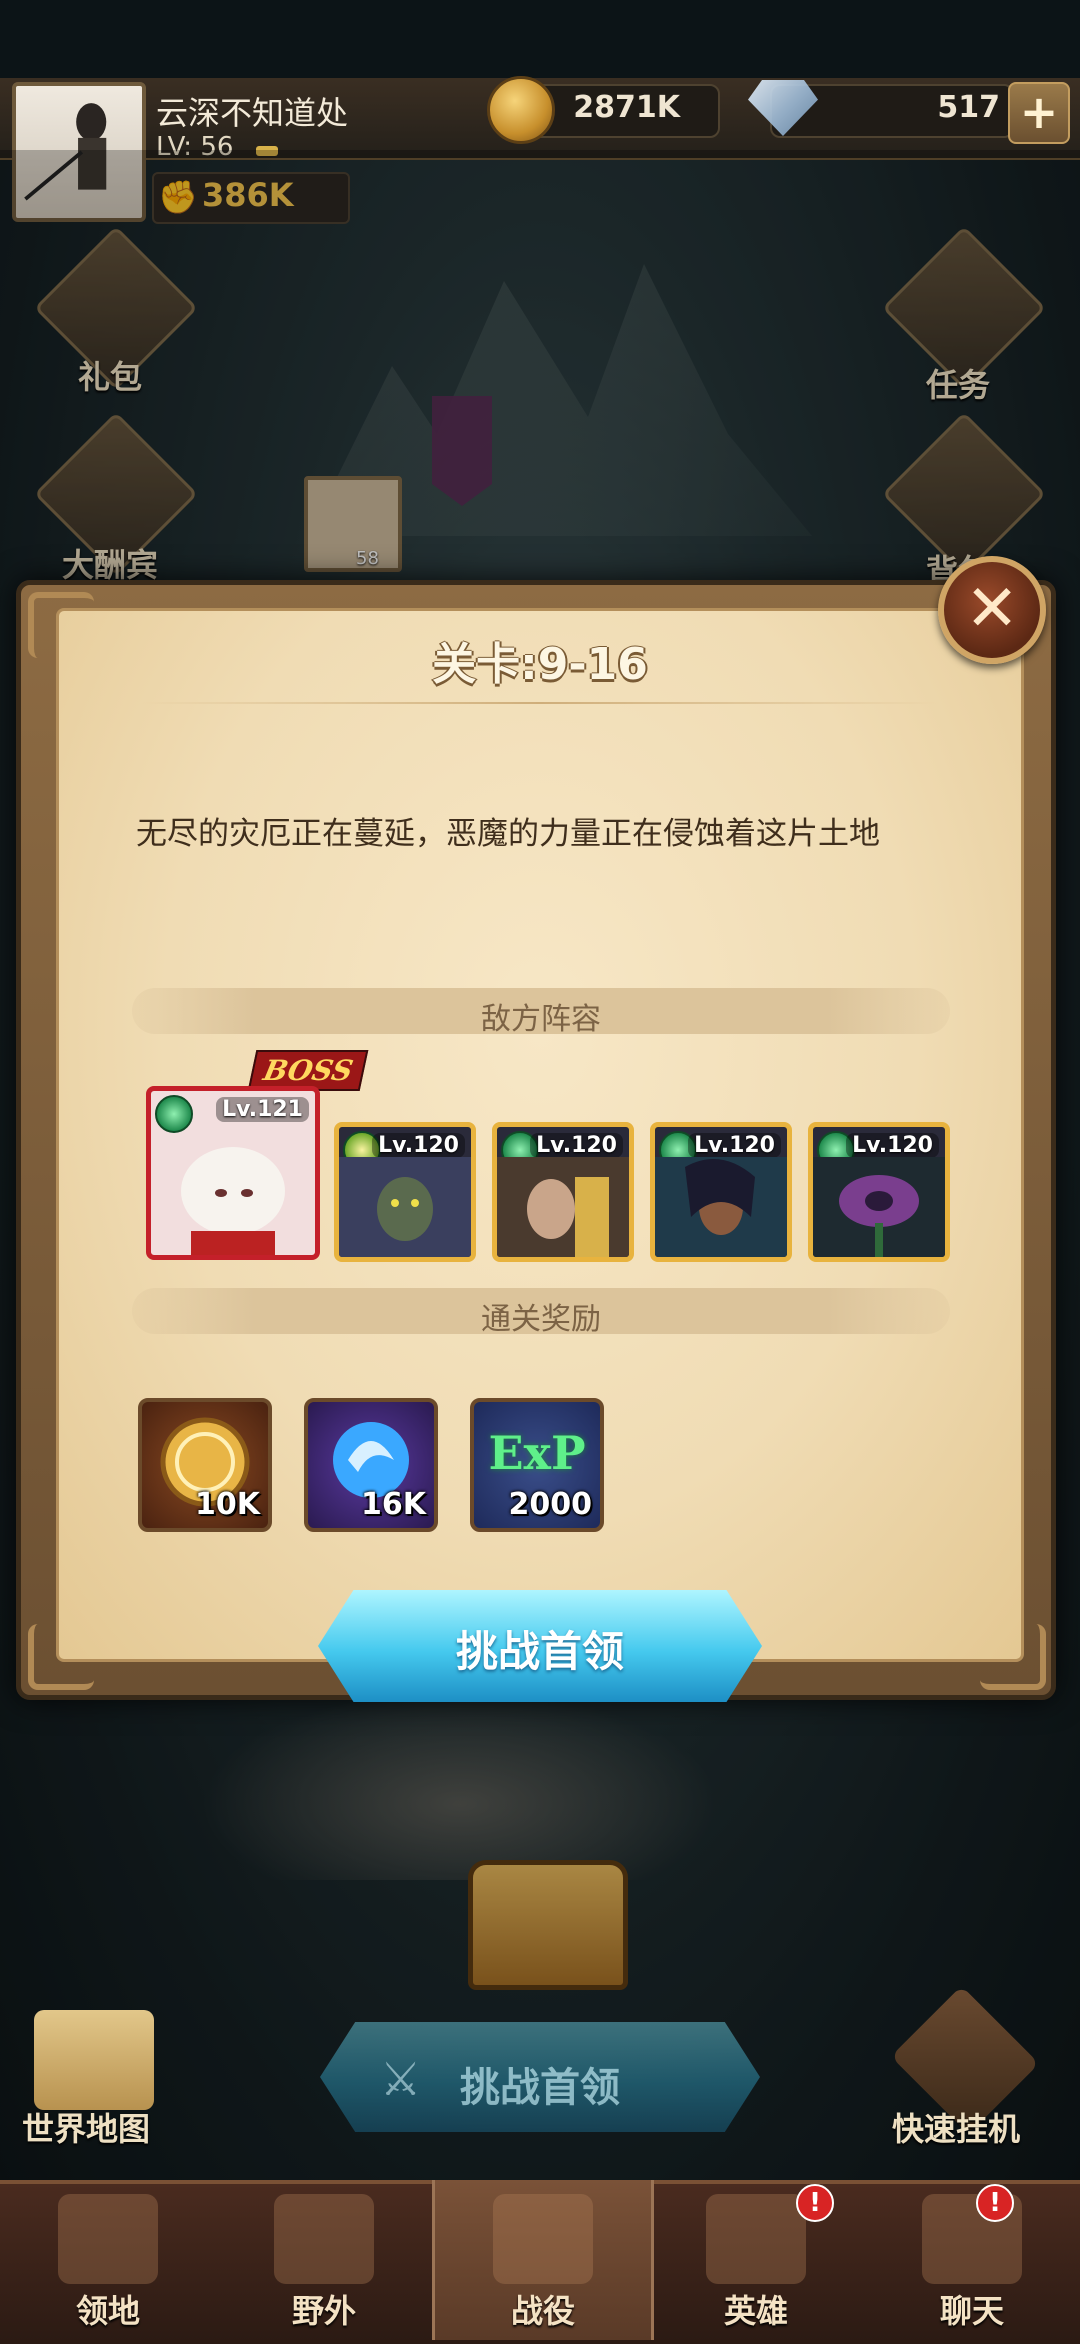  Describe the element at coordinates (972, 2260) in the screenshot. I see `nav-chat: 聊天` at that location.